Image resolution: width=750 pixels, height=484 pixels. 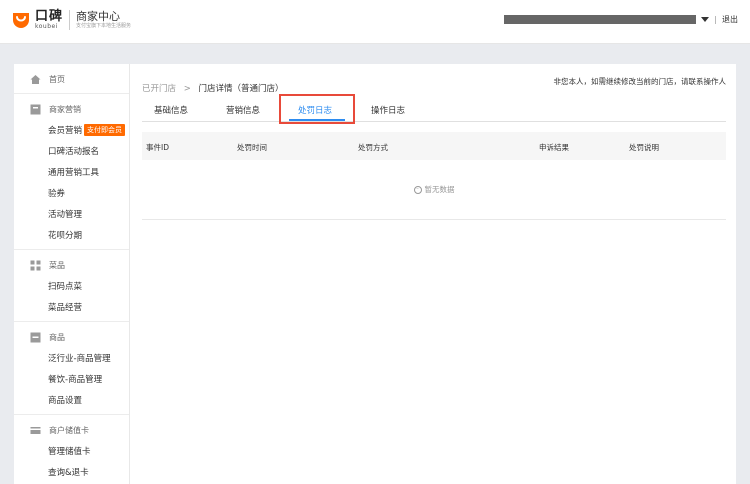 What do you see at coordinates (35, 337) in the screenshot?
I see `goods-icon` at bounding box center [35, 337].